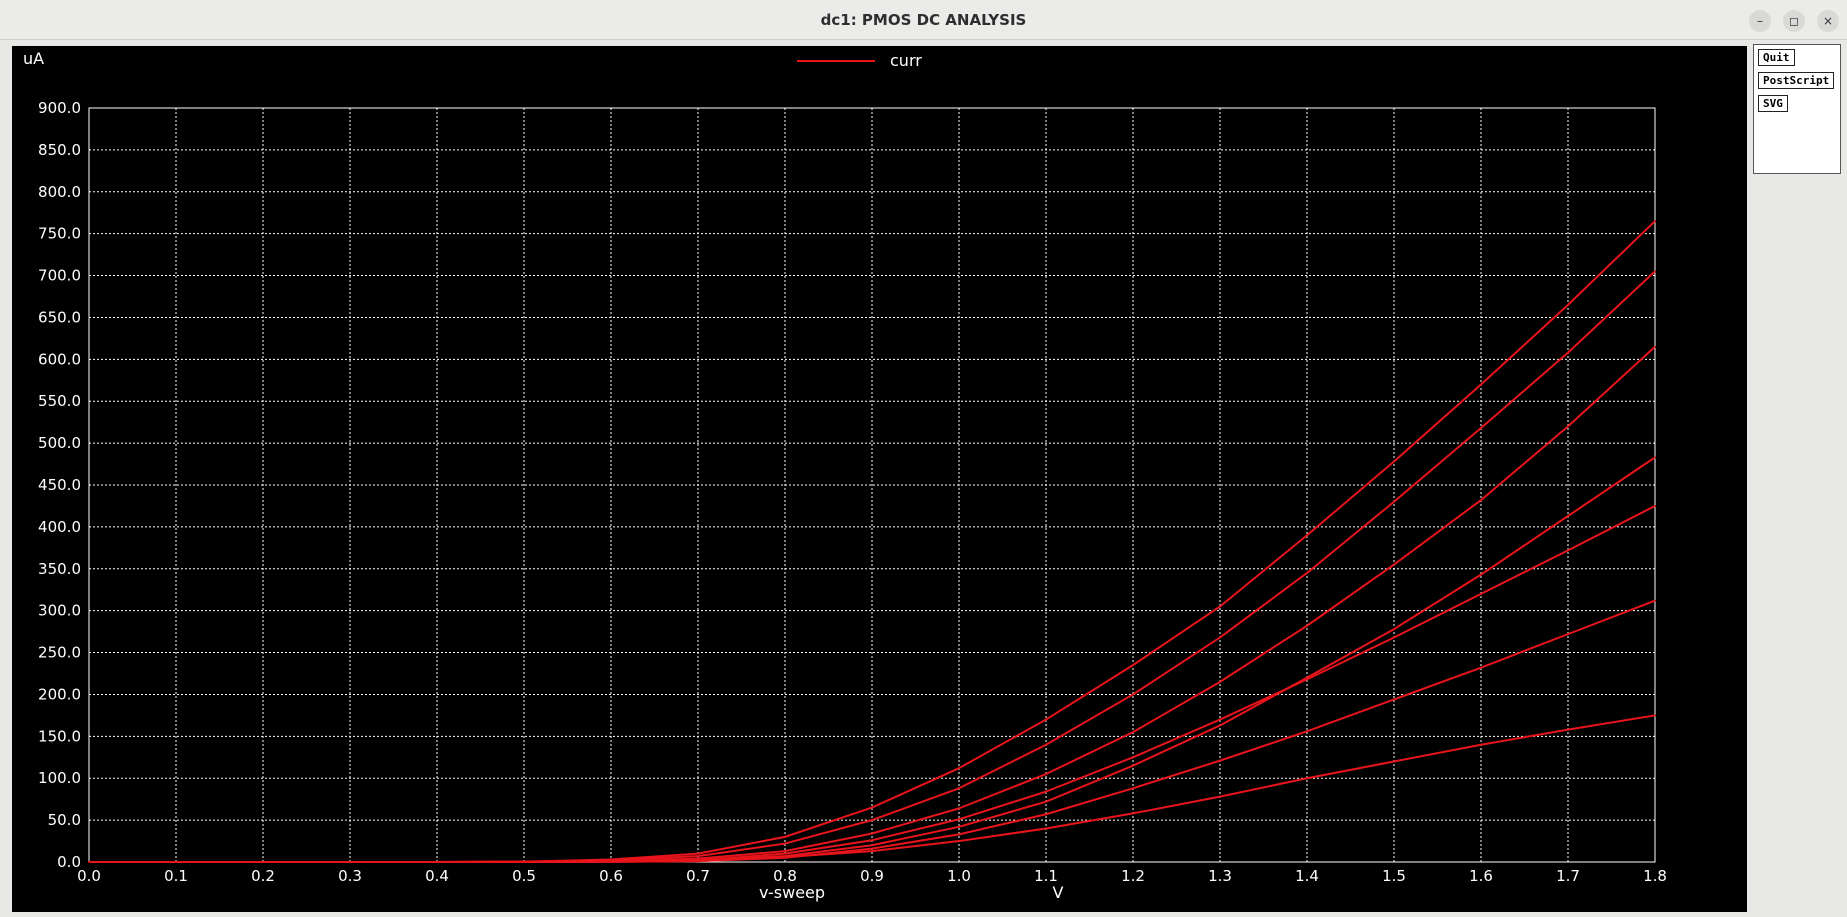 This screenshot has height=917, width=1847. What do you see at coordinates (64, 820) in the screenshot?
I see `y-tick-label: 50.0` at bounding box center [64, 820].